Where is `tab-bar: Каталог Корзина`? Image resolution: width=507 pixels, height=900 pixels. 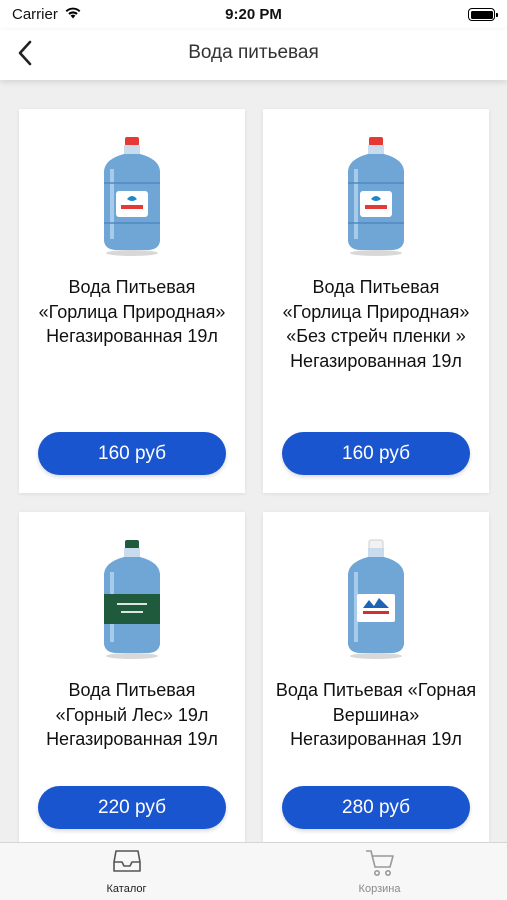 tab-bar: Каталог Корзина is located at coordinates (253, 871).